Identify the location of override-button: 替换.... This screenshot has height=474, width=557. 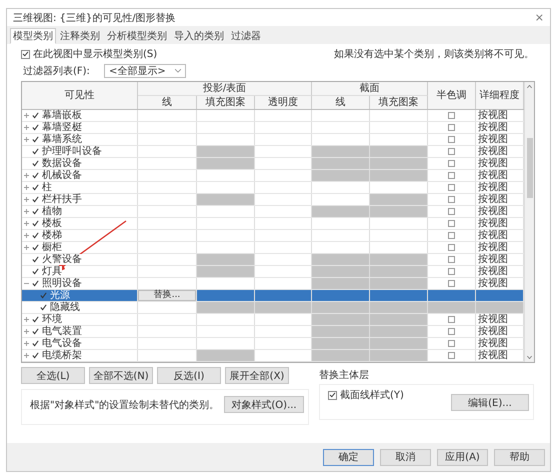
(167, 295).